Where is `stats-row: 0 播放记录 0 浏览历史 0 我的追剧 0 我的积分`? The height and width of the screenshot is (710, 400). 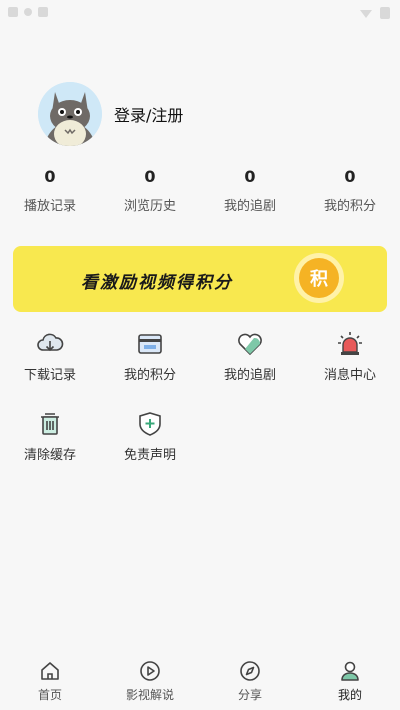 stats-row: 0 播放记录 0 浏览历史 0 我的追剧 0 我的积分 is located at coordinates (200, 192).